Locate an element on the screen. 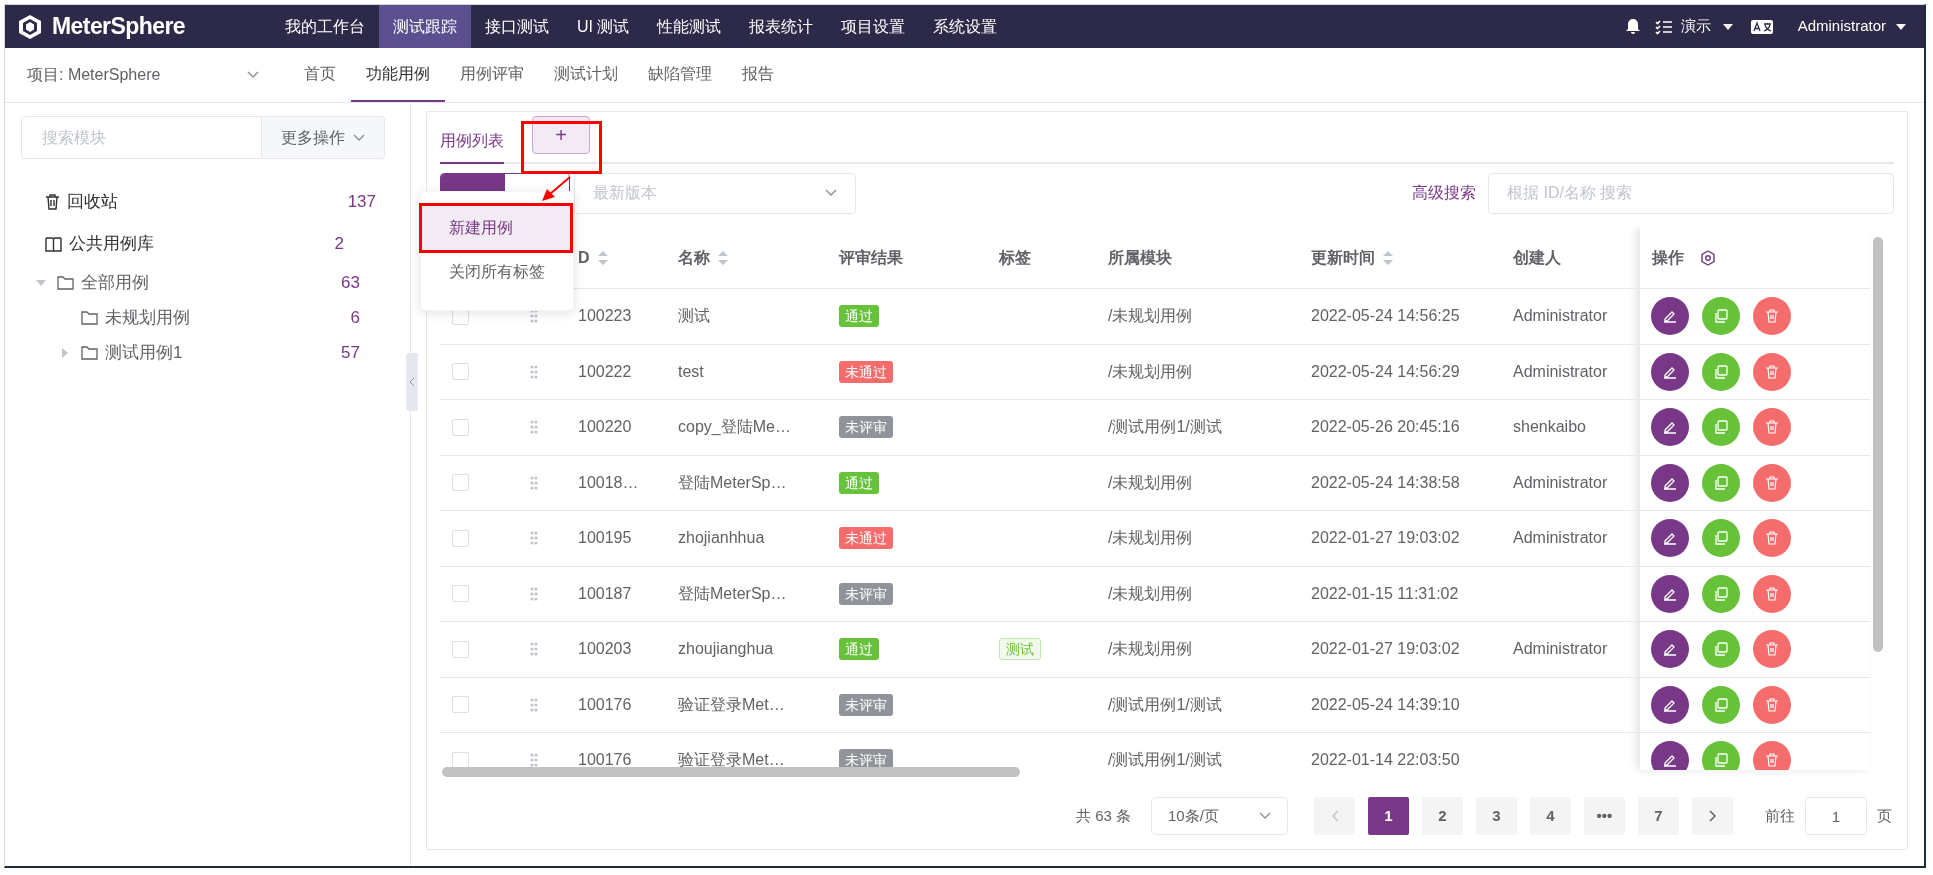 This screenshot has height=875, width=1933. table-cell: 2022-05-24 14:56:25 is located at coordinates (1385, 316).